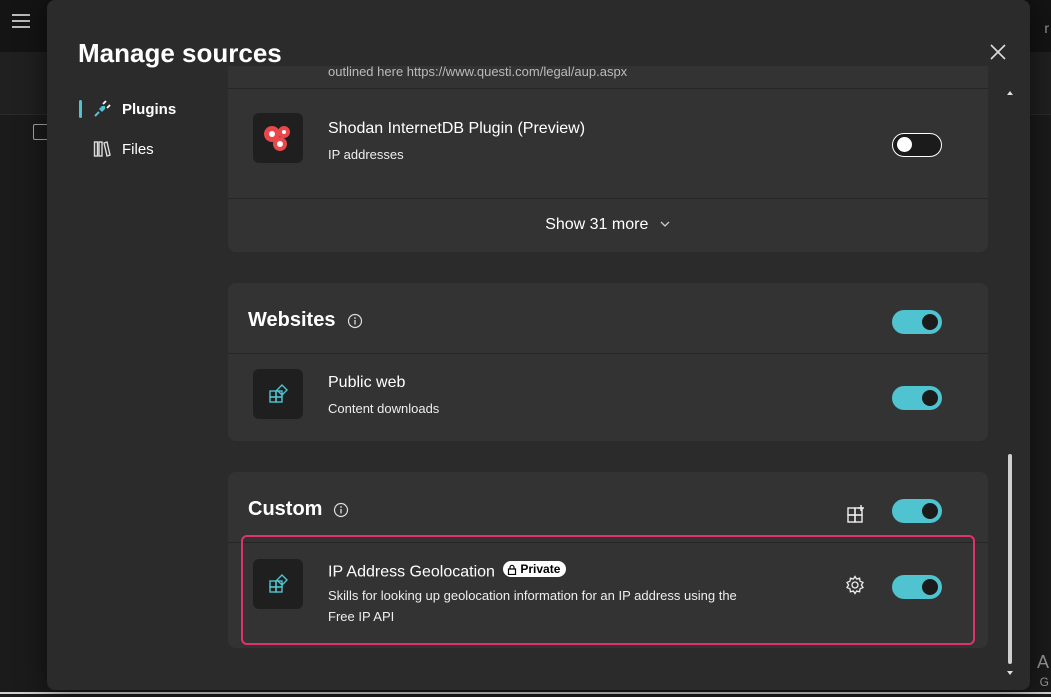 This screenshot has height=697, width=1051. I want to click on show-more-button: Show 31 more, so click(608, 225).